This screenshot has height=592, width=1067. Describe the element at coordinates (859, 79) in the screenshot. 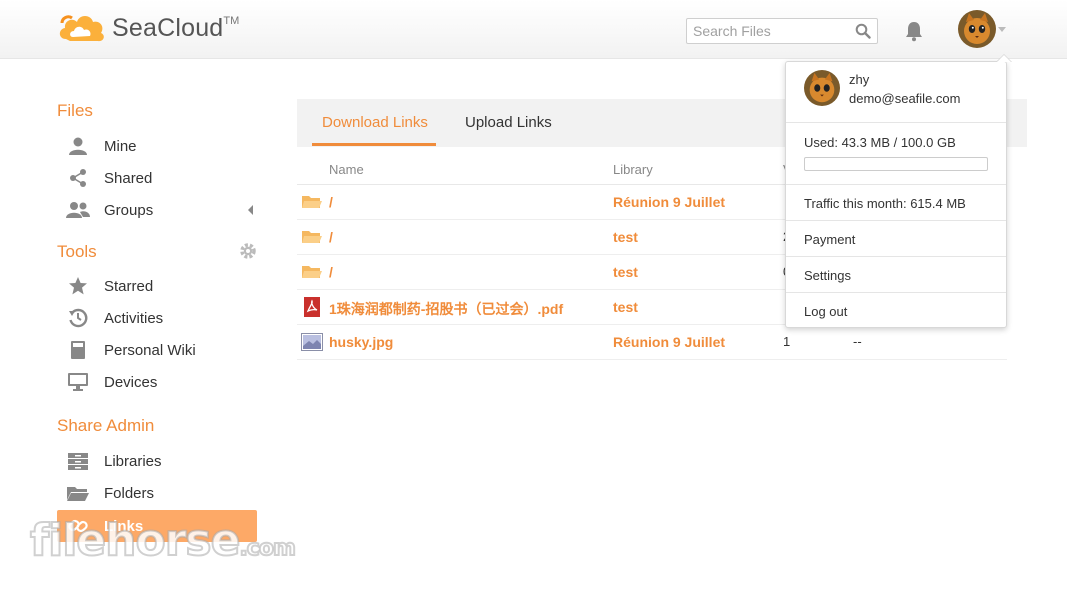

I see `user-name: zhy` at that location.